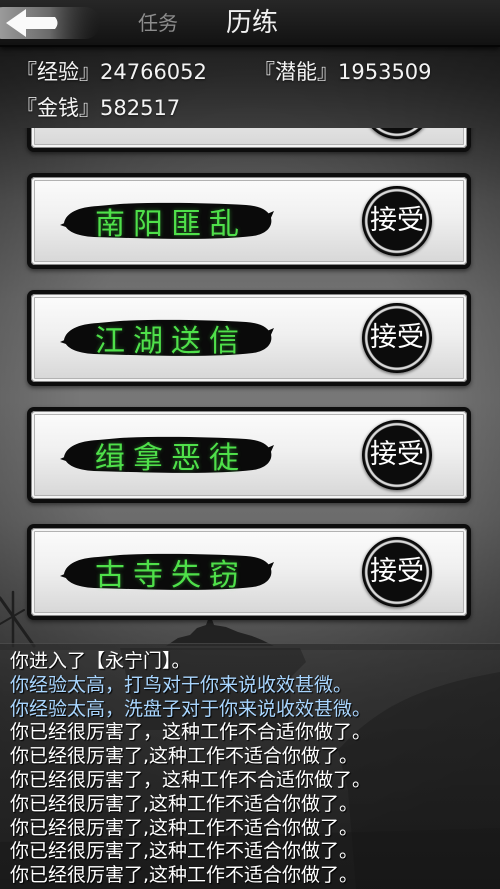 The image size is (500, 889). Describe the element at coordinates (58, 108) in the screenshot. I see `stat-money-label: 『金钱』` at that location.